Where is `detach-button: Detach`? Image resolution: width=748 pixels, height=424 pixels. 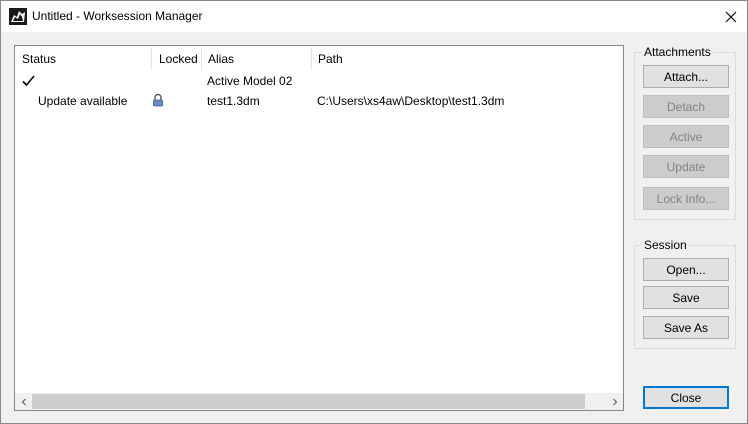
detach-button: Detach is located at coordinates (686, 106).